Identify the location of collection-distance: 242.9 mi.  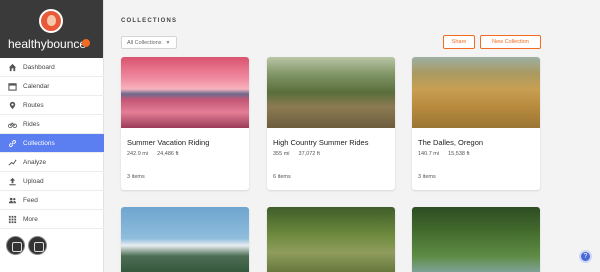
(138, 154).